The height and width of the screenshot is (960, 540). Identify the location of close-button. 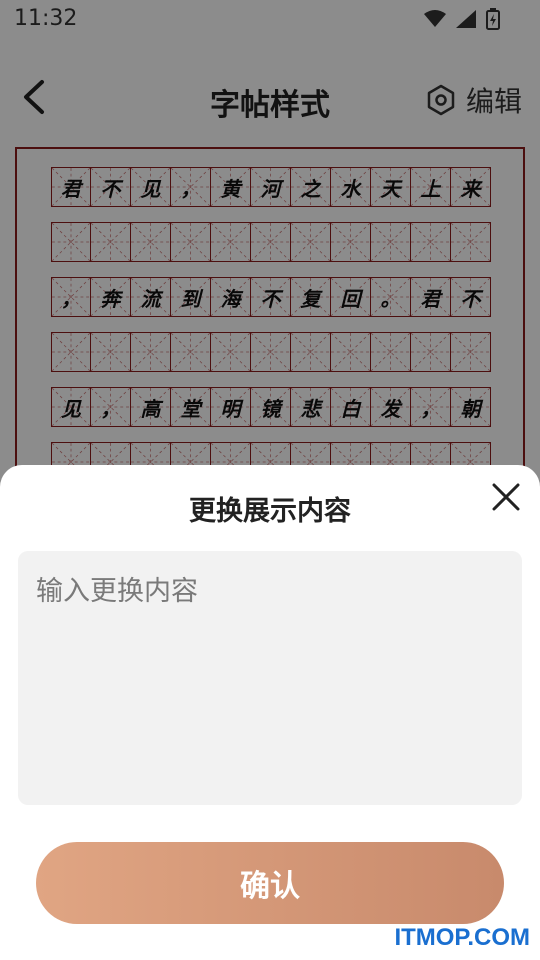
(506, 497).